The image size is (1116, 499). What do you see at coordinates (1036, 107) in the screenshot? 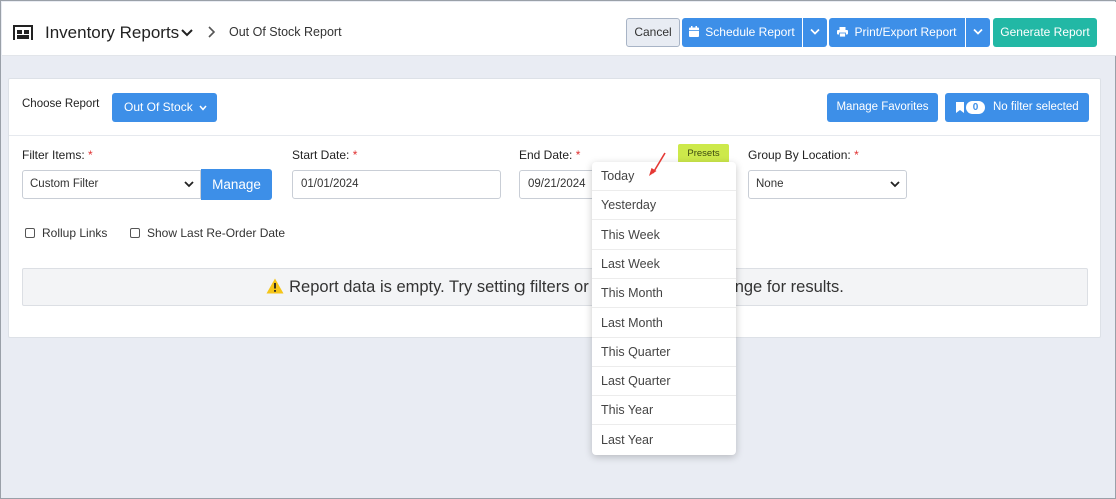
I see `filter-status-label: No filter selected` at bounding box center [1036, 107].